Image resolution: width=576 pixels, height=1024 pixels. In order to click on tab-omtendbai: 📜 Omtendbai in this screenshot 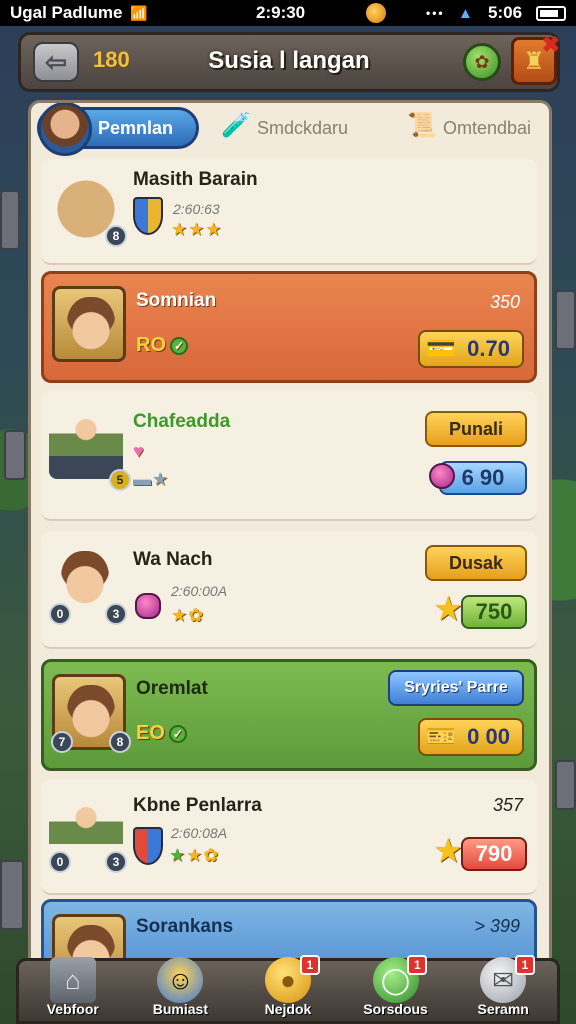, I will do `click(467, 128)`.